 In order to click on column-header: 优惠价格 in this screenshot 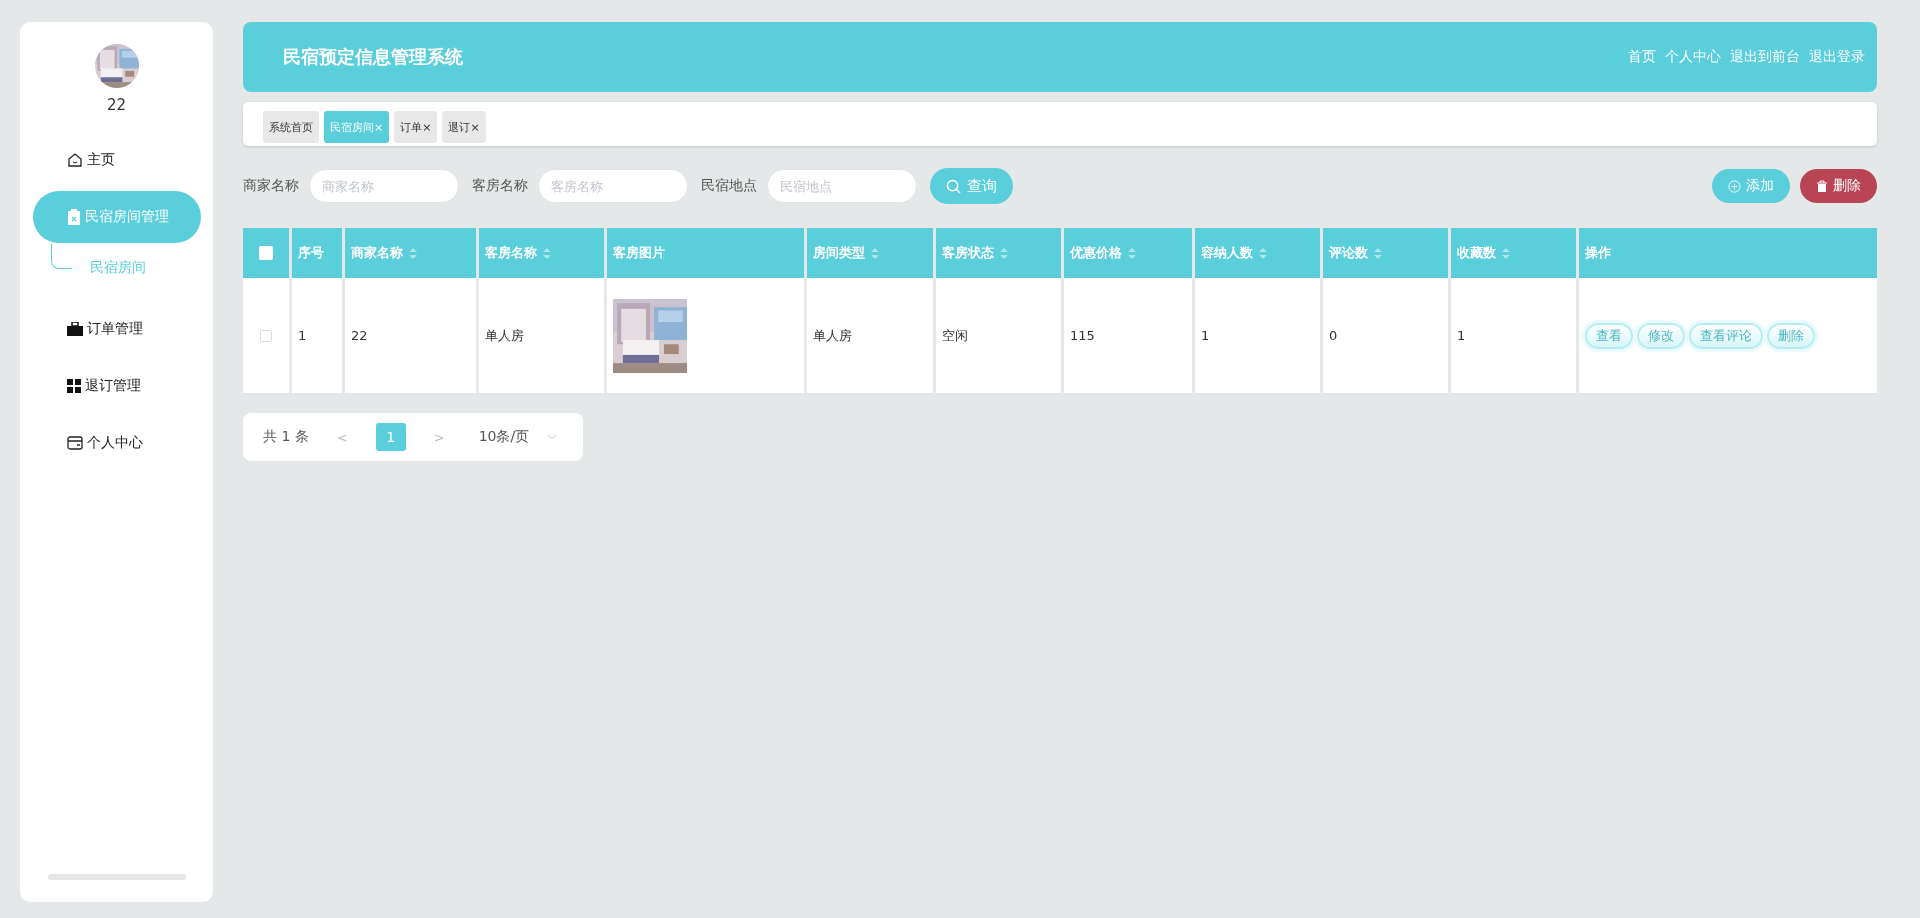, I will do `click(1128, 253)`.